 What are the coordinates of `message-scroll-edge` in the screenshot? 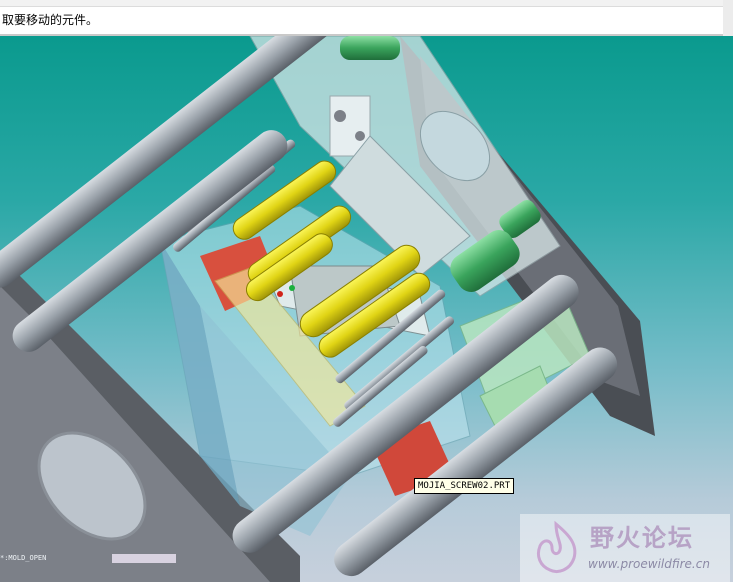 It's located at (728, 18).